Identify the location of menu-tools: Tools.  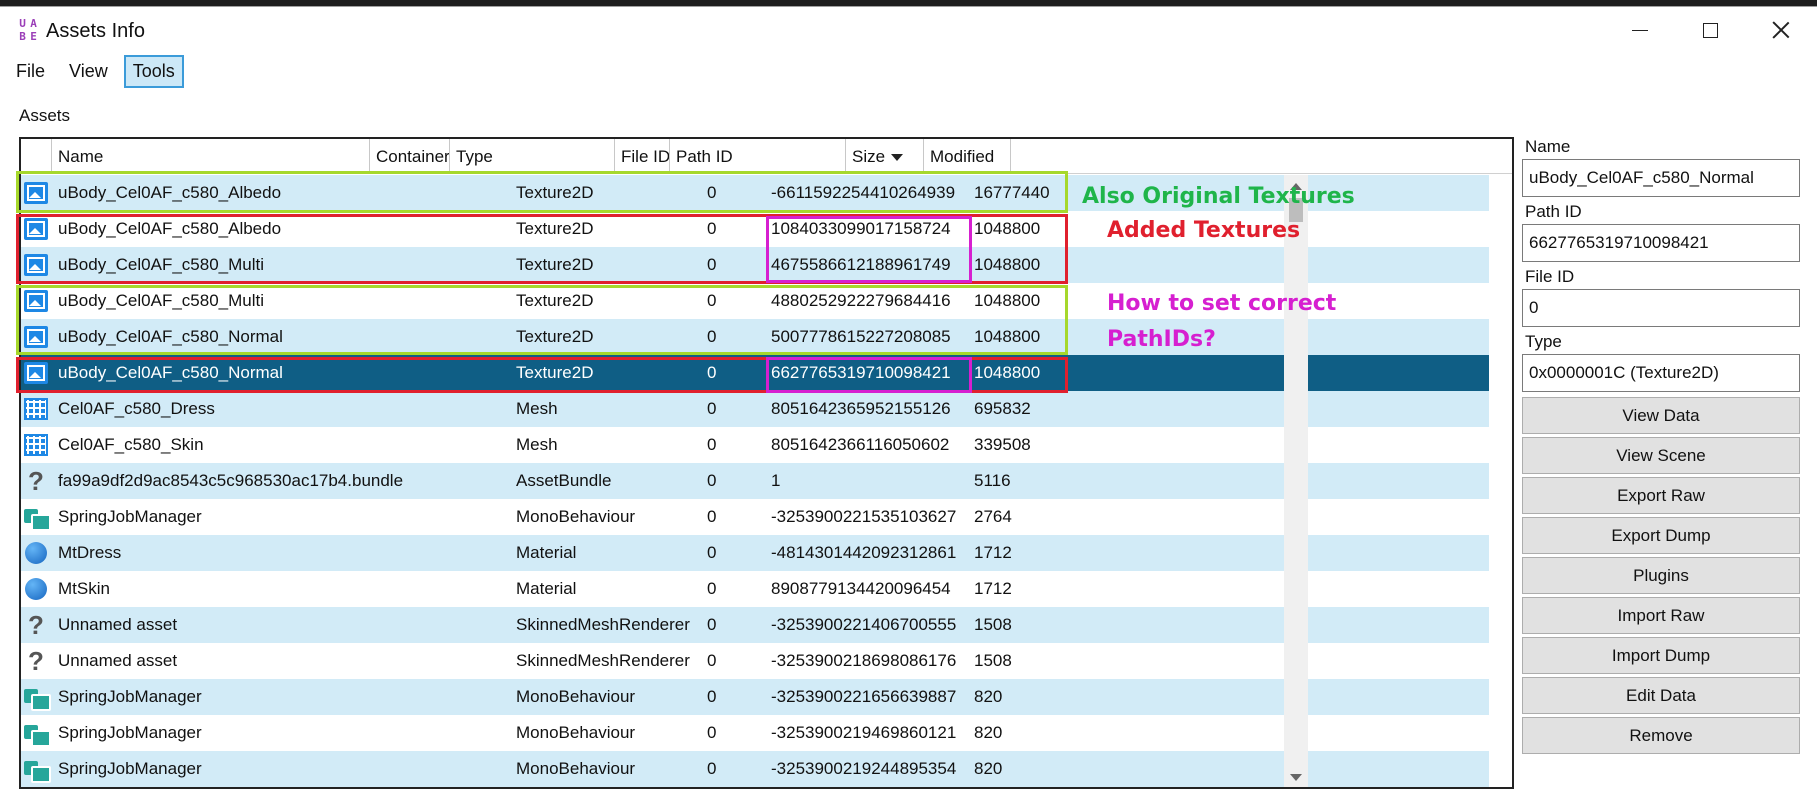
(153, 71).